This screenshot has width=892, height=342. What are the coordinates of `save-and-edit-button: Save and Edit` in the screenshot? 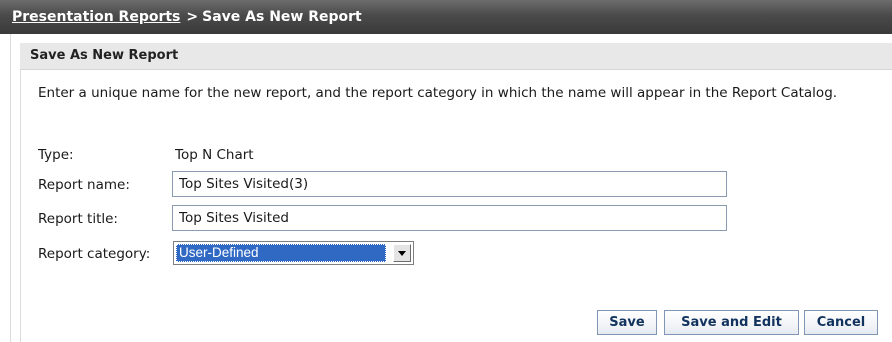 It's located at (731, 322).